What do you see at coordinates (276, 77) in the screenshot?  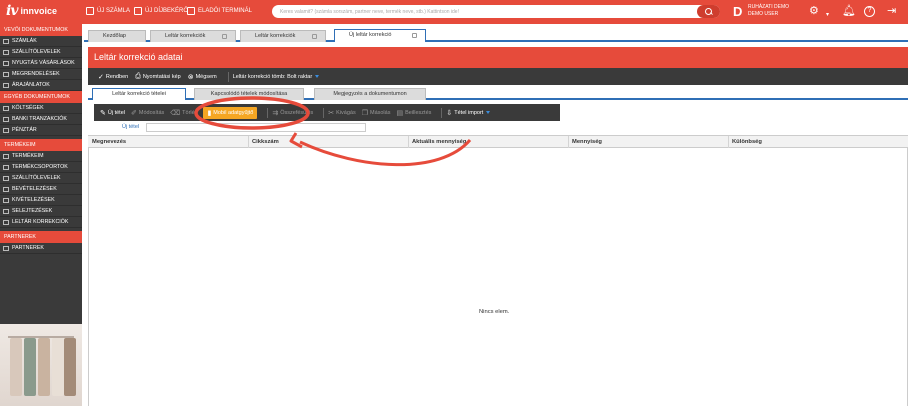 I see `block-selector: Leltár korrekció tömb: Bolt raktar` at bounding box center [276, 77].